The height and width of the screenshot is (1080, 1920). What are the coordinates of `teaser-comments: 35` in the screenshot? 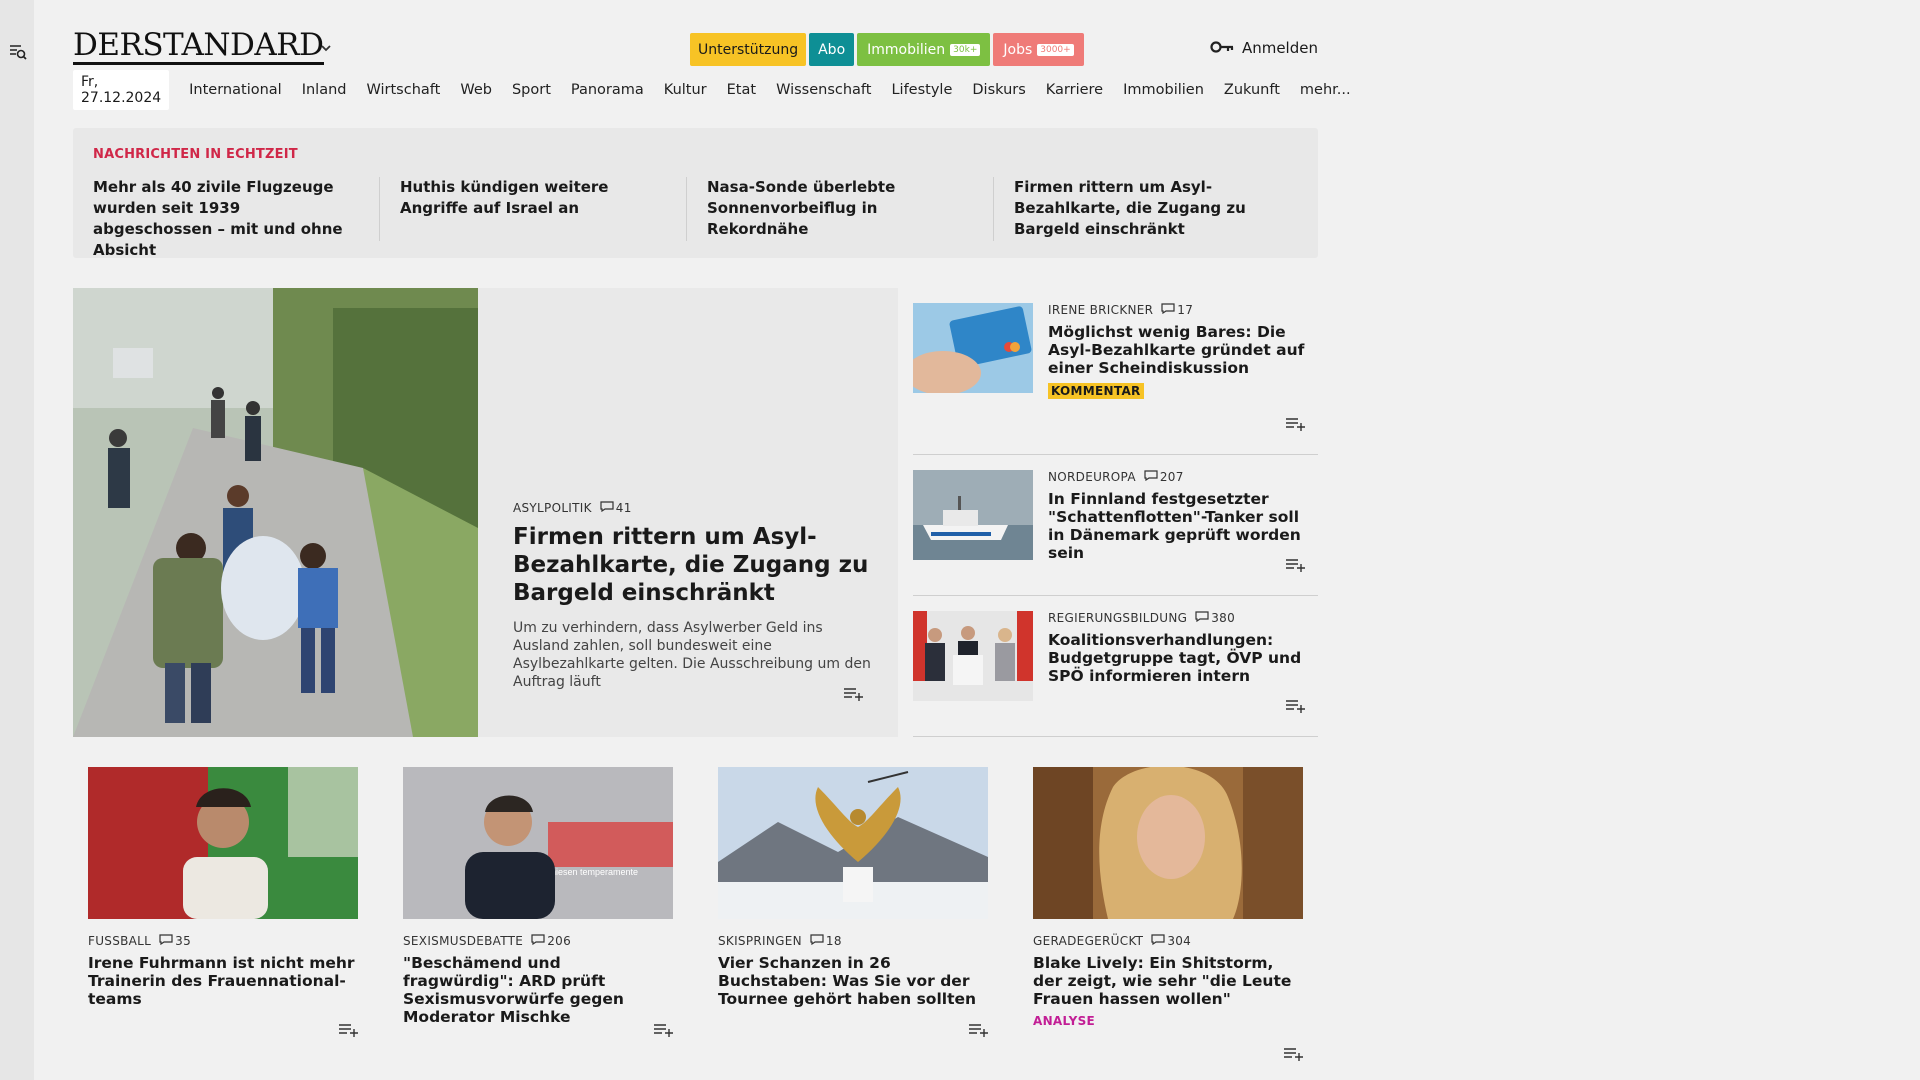 It's located at (175, 941).